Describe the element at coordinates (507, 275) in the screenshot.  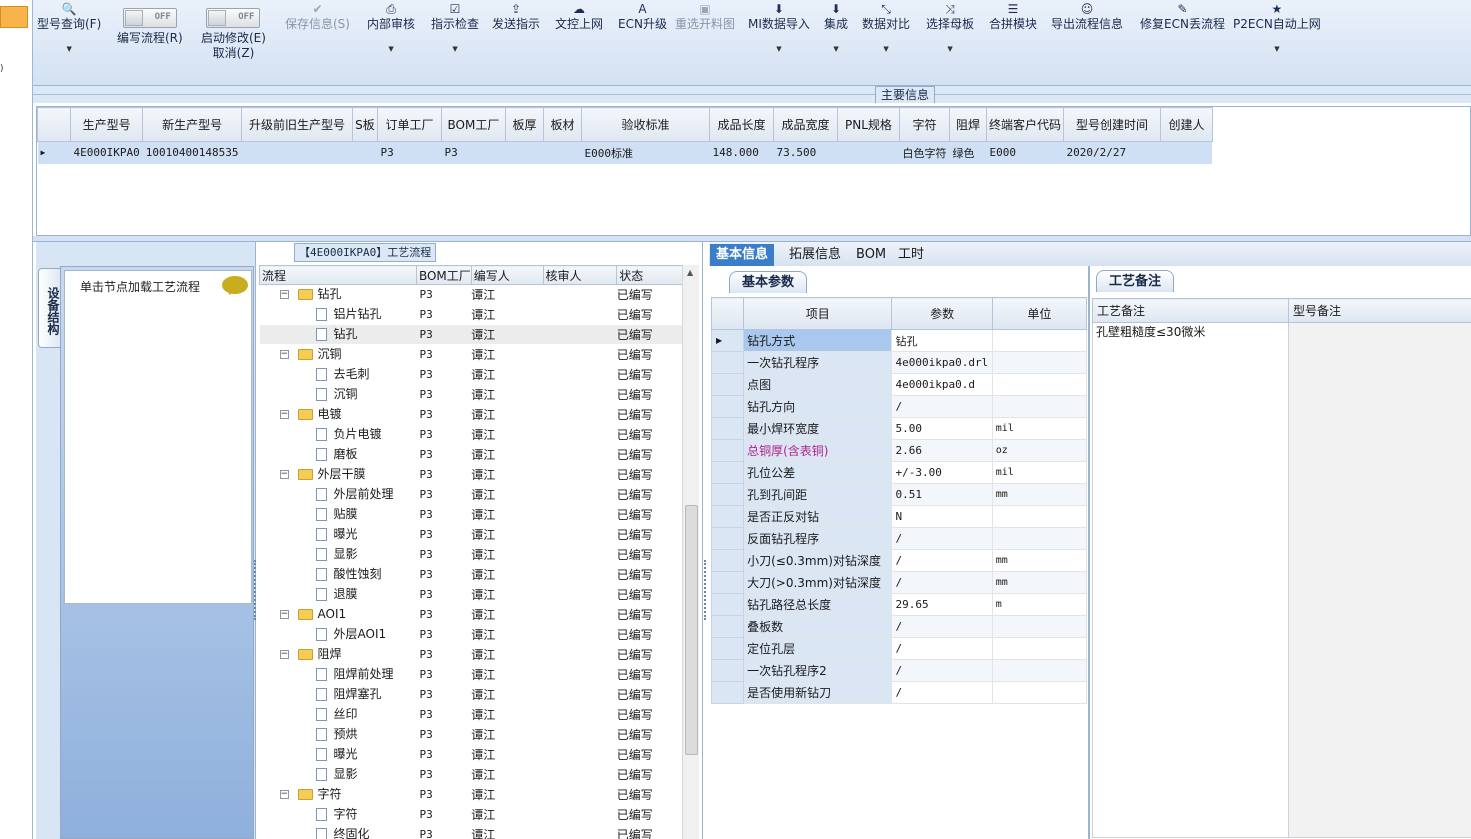
I see `flow-column-header: 编写人` at that location.